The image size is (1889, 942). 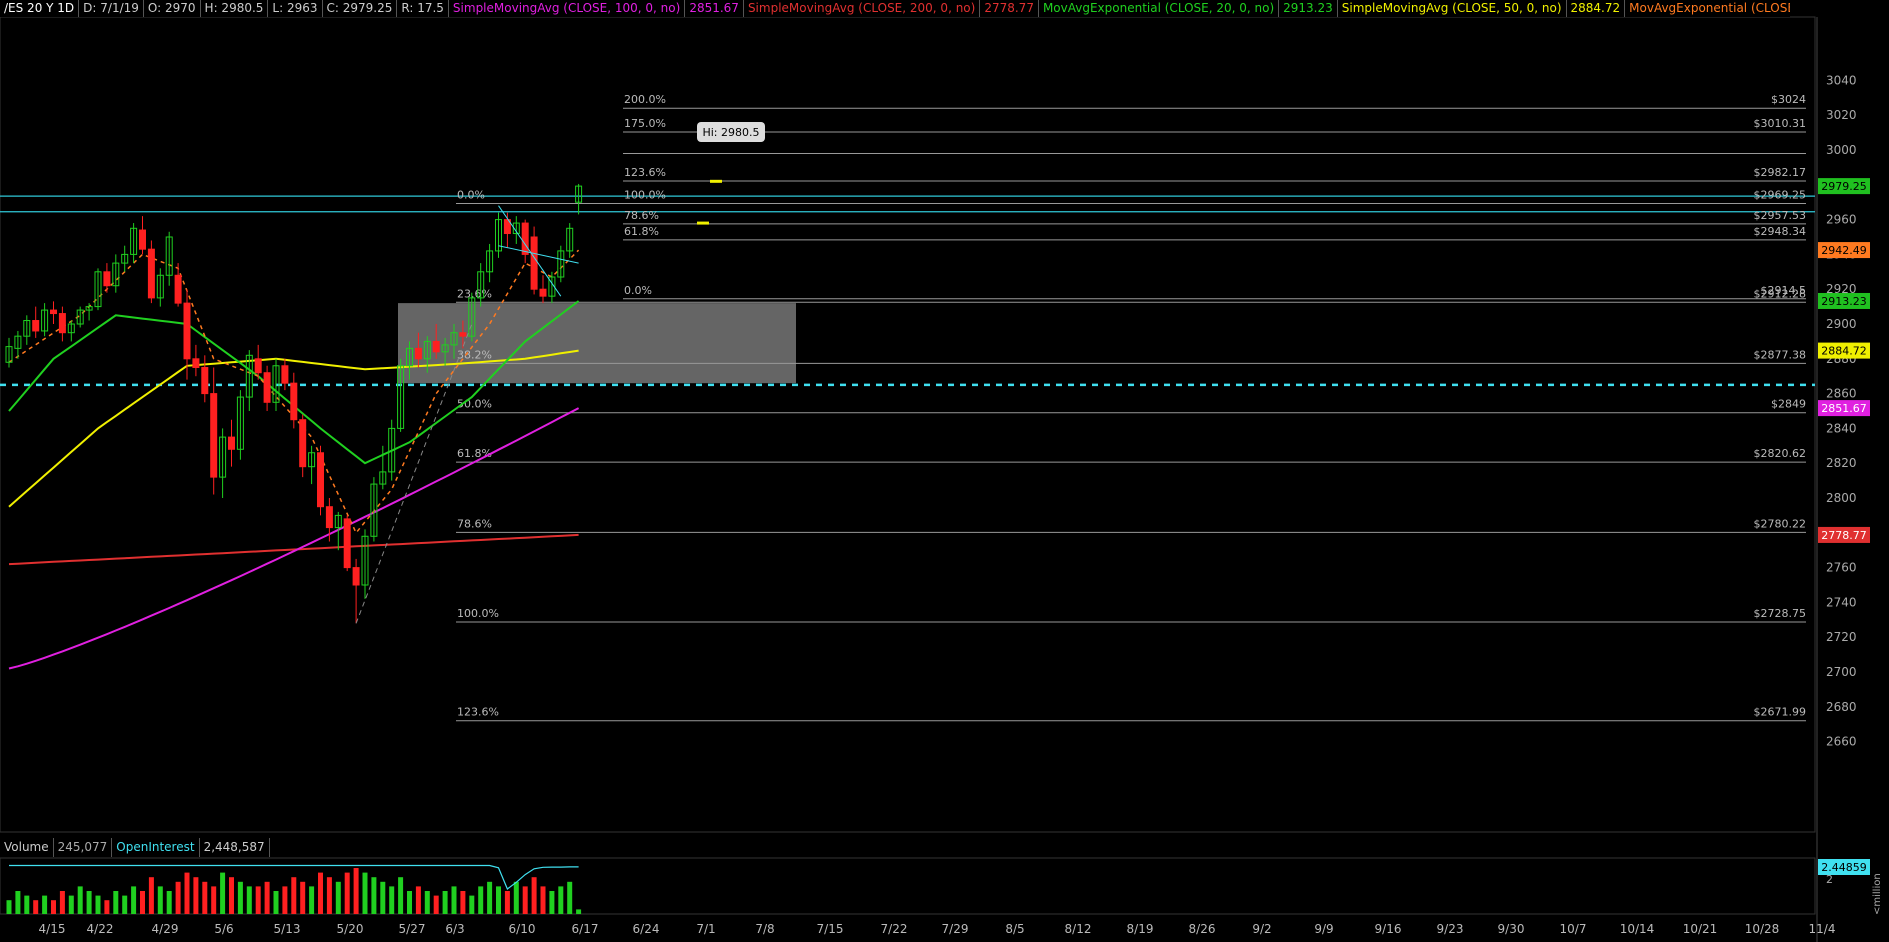 I want to click on header-item: D: 7/1/19, so click(x=111, y=8).